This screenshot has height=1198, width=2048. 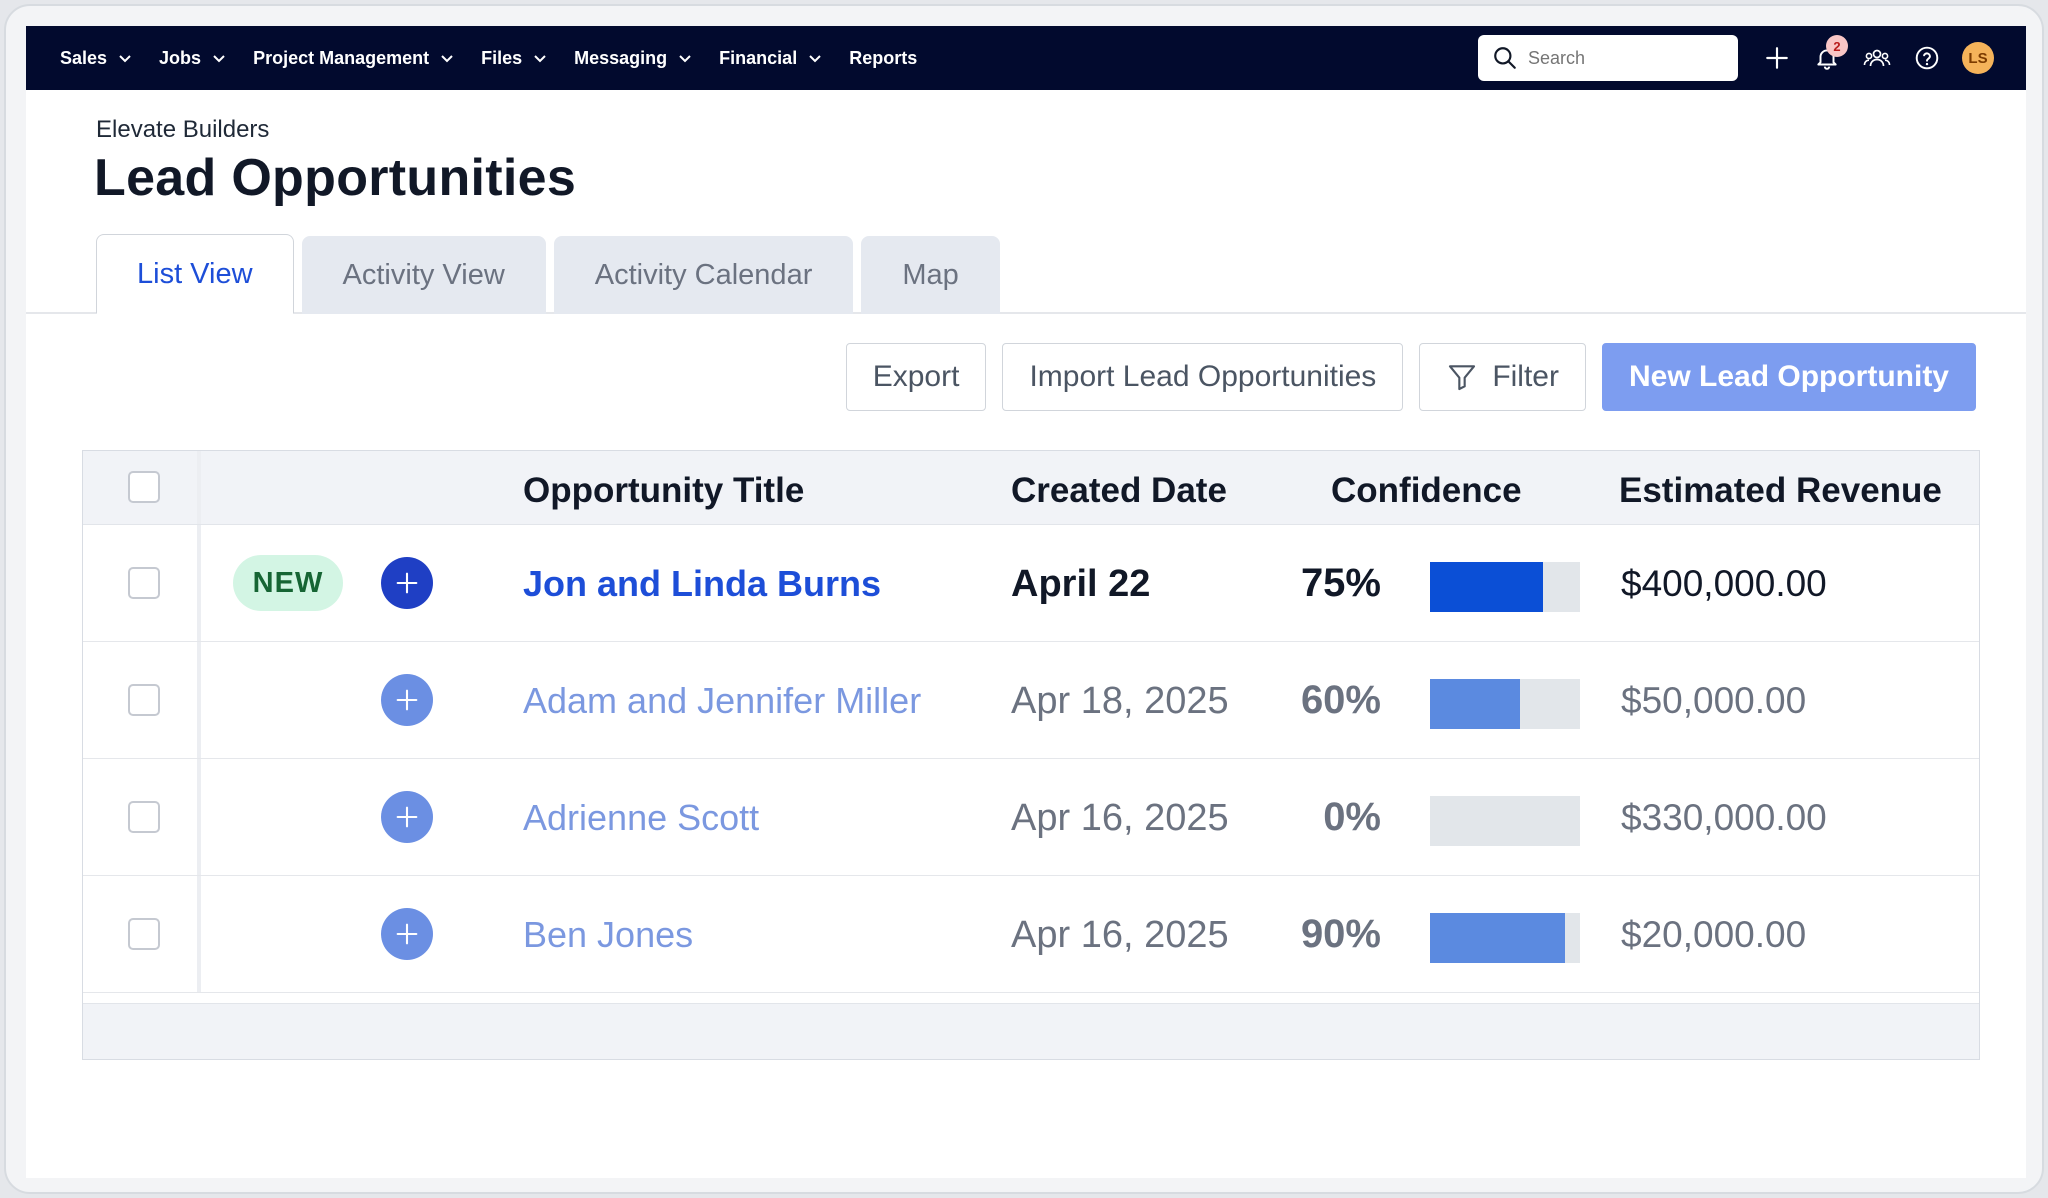 What do you see at coordinates (1203, 377) in the screenshot?
I see `import-button: Import Lead Opportunities` at bounding box center [1203, 377].